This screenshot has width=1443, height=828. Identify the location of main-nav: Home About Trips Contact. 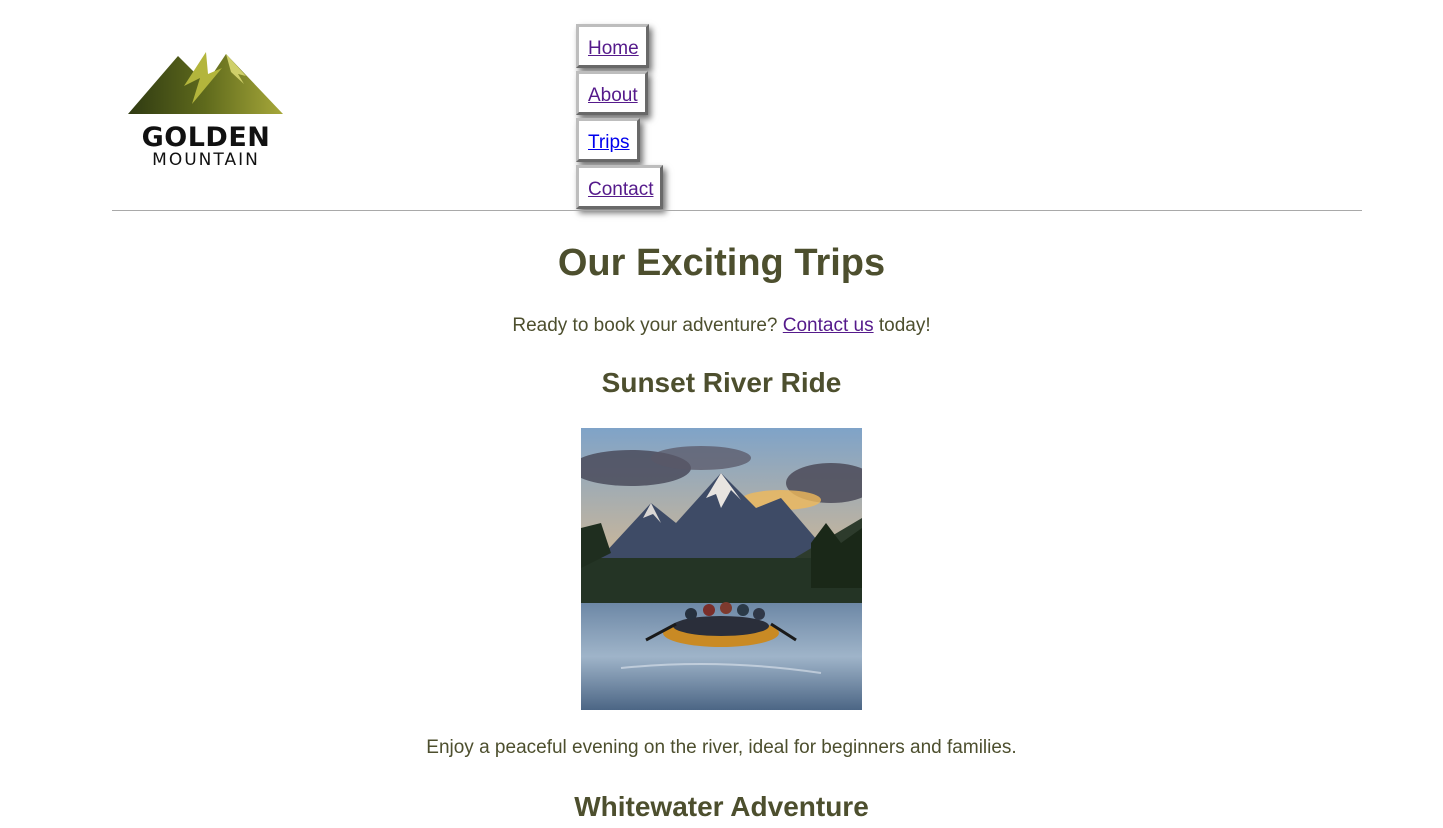
(620, 118).